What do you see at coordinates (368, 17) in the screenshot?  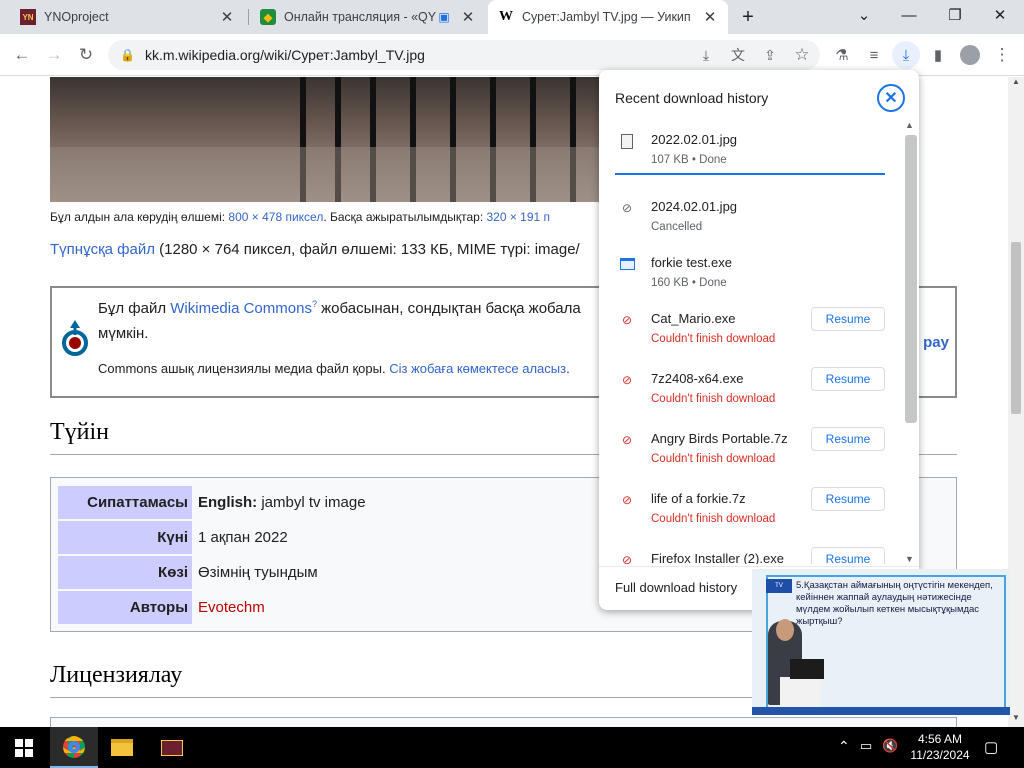 I see `tab-stream: ◆ Онлайн трансляция - «QY2 ▣ ✕` at bounding box center [368, 17].